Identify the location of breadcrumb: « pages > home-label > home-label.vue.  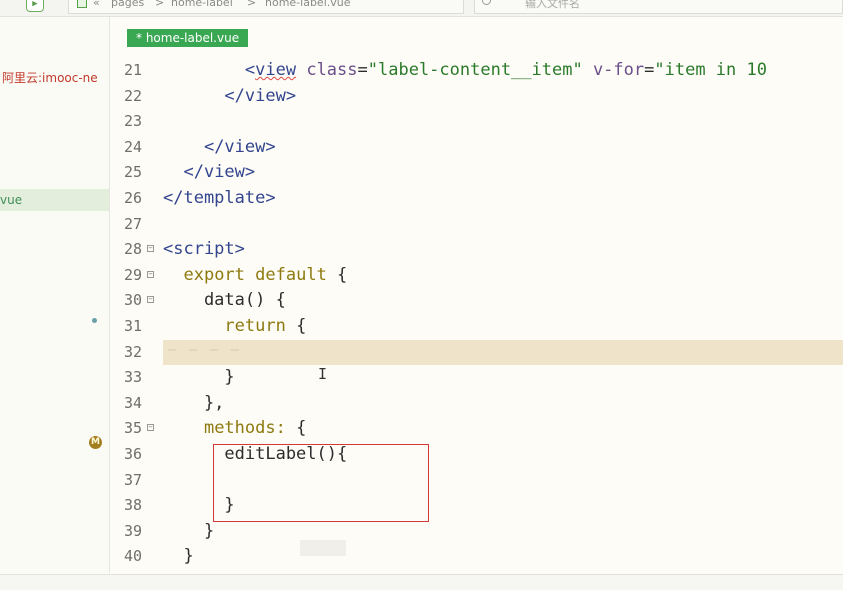
(266, 7).